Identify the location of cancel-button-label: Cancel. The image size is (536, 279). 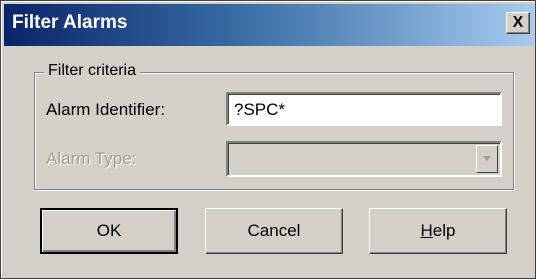
(274, 230).